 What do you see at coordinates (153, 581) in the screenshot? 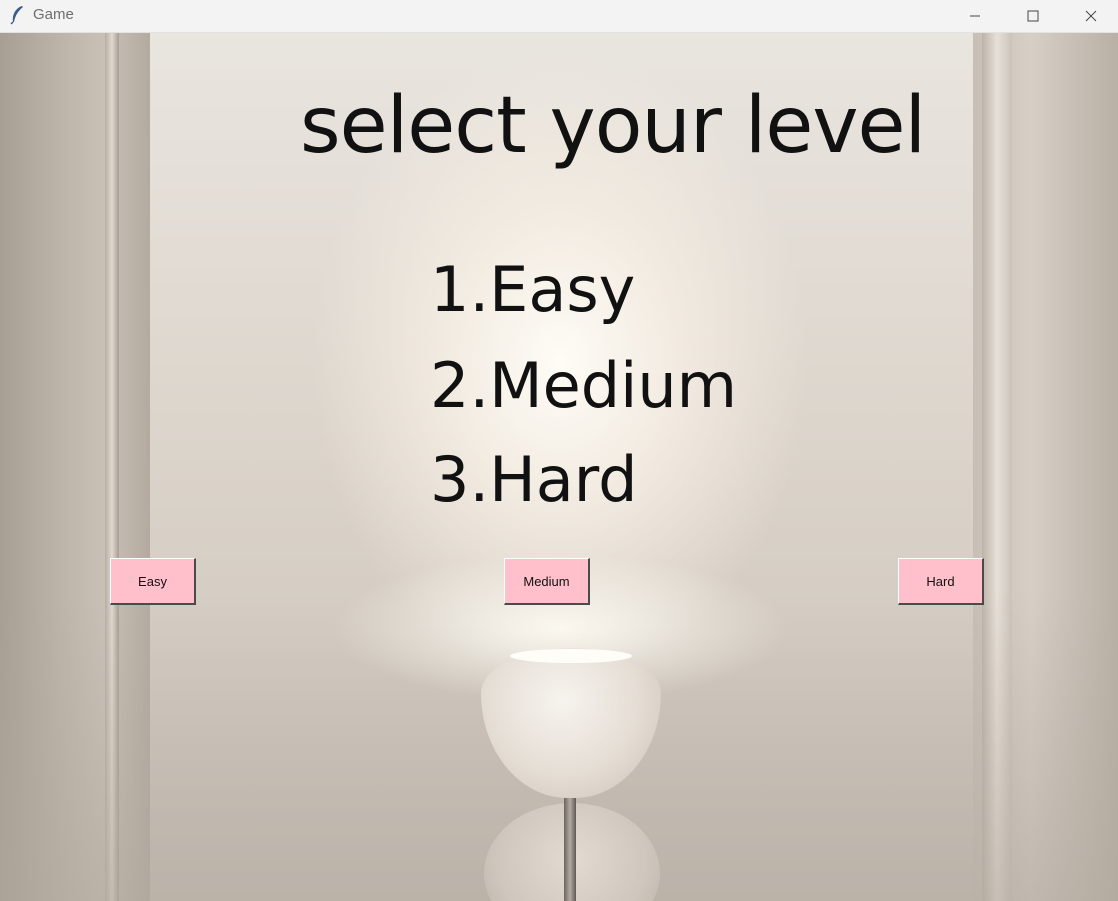
I see `easy-button: Easy` at bounding box center [153, 581].